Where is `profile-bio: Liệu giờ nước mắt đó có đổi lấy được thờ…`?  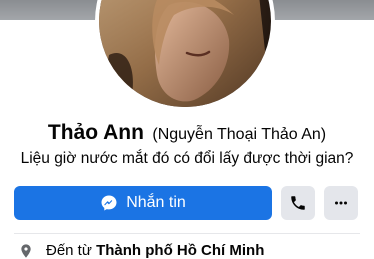 profile-bio: Liệu giờ nước mắt đó có đổi lấy được thờ… is located at coordinates (187, 158).